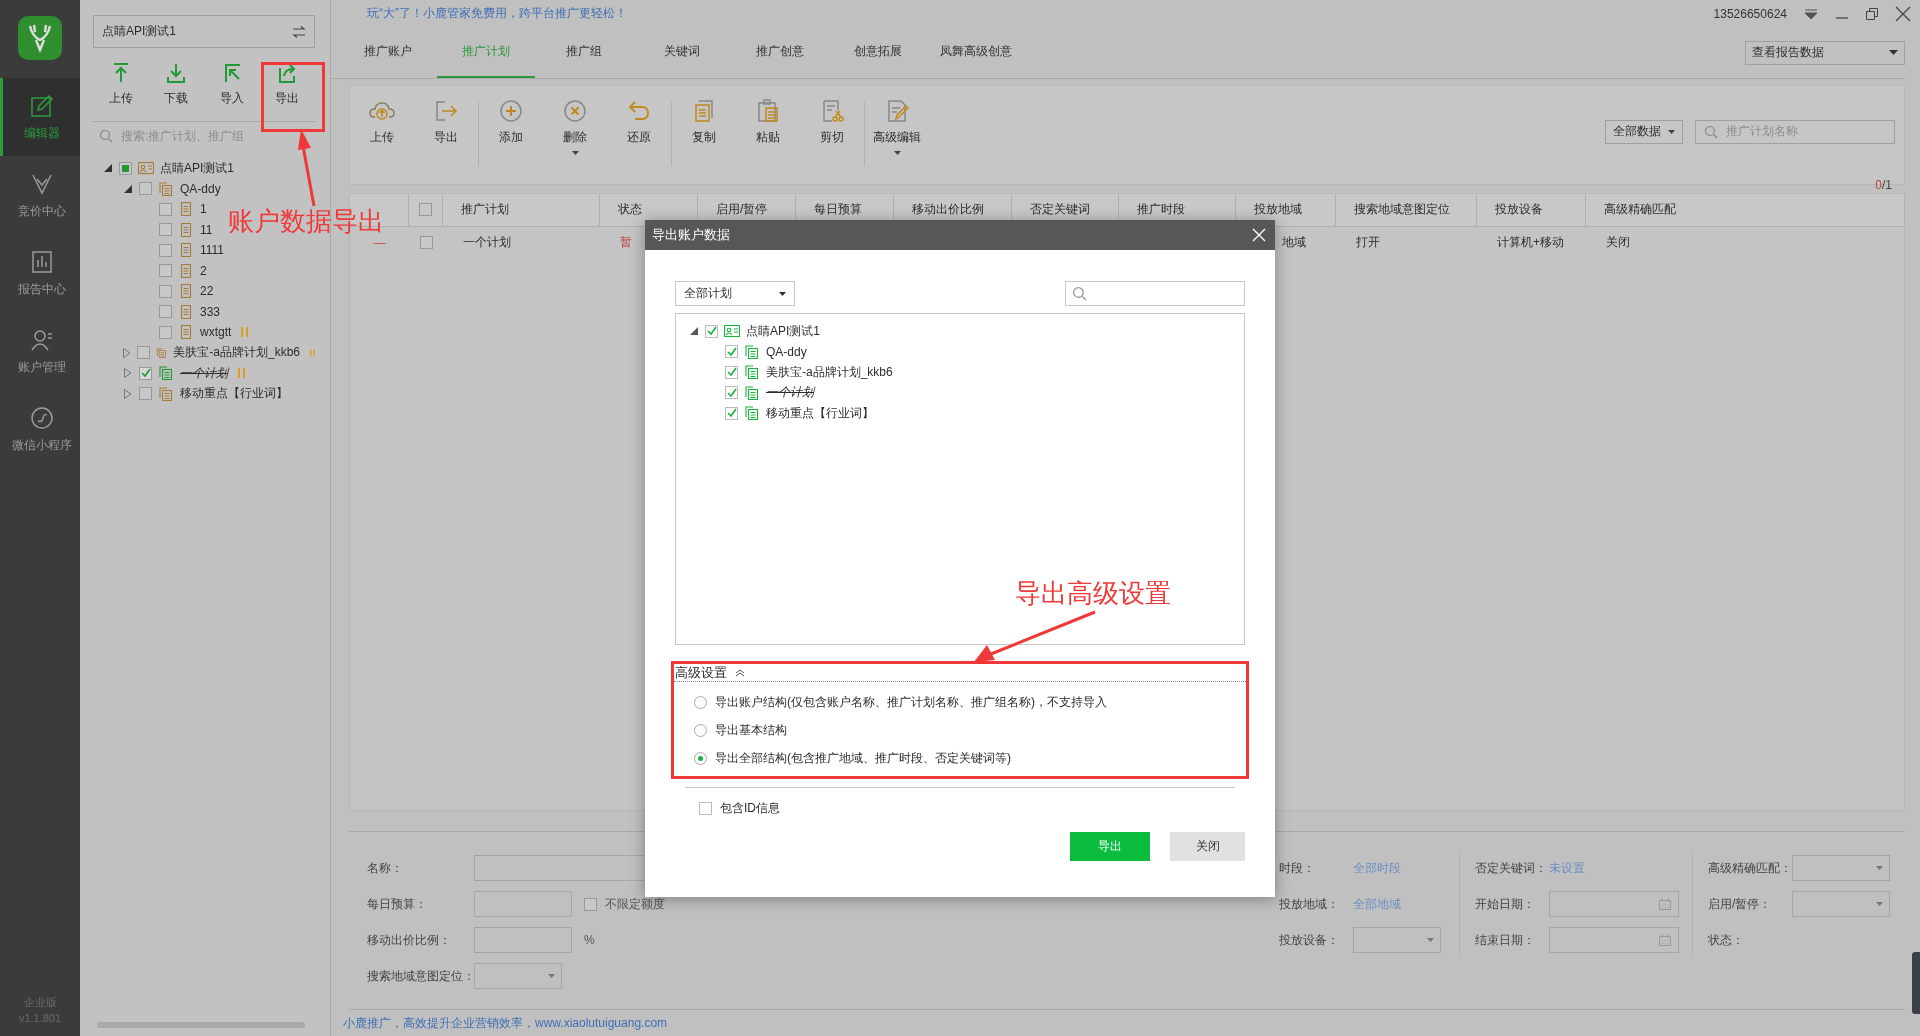 The width and height of the screenshot is (1920, 1036). Describe the element at coordinates (207, 291) in the screenshot. I see `tree-item: 22` at that location.